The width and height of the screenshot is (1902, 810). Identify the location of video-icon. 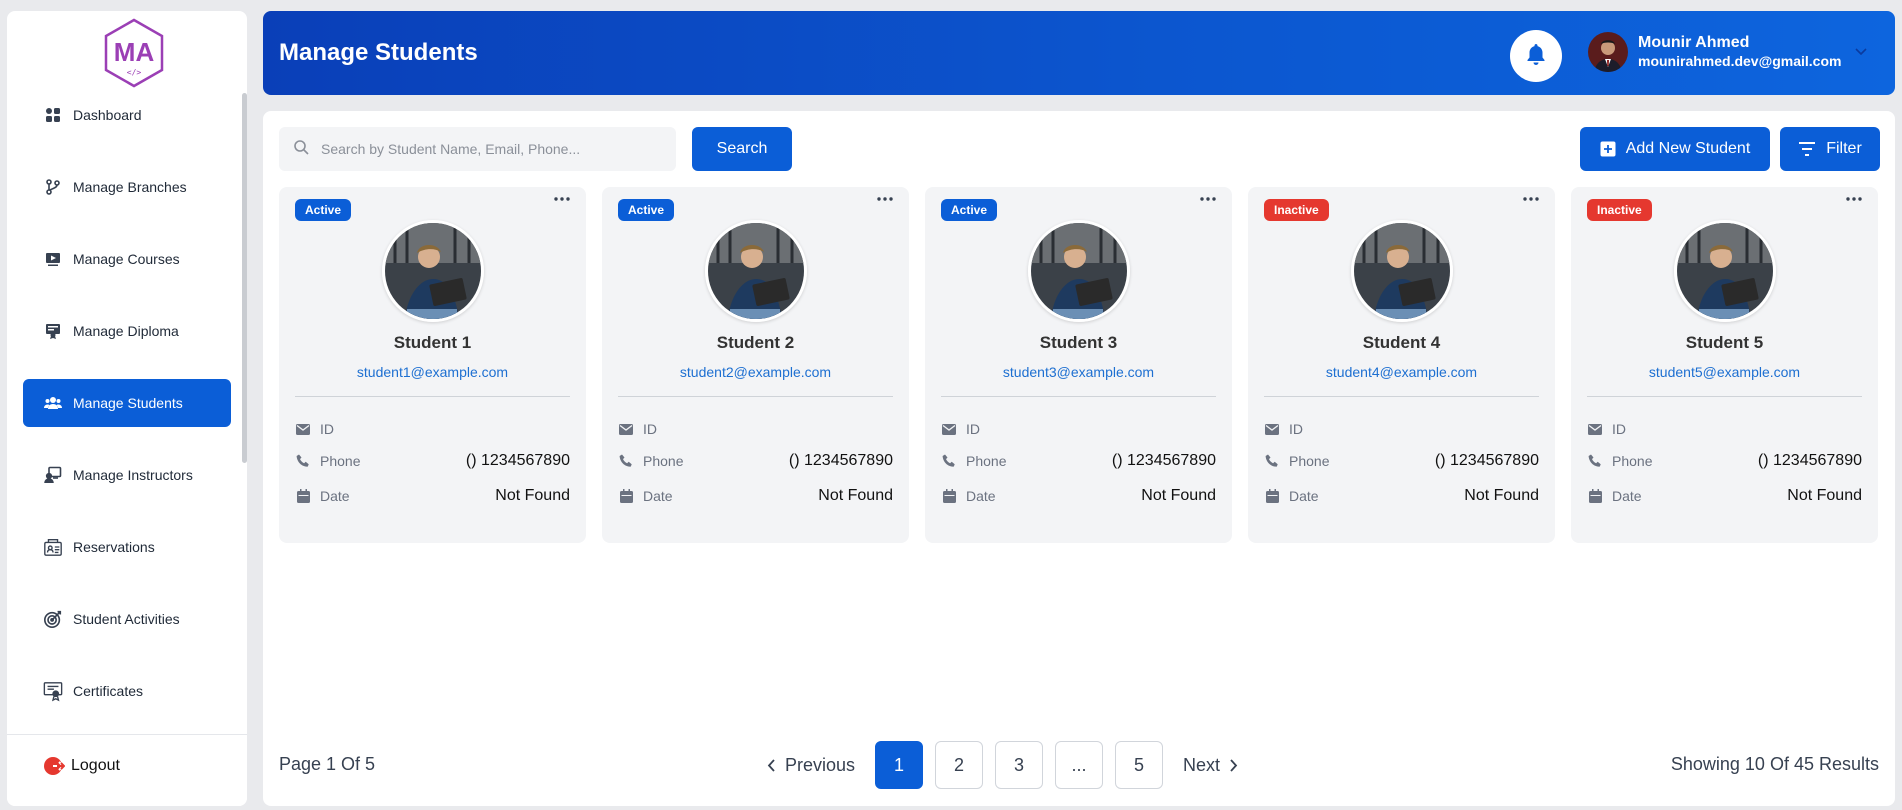
(53, 259).